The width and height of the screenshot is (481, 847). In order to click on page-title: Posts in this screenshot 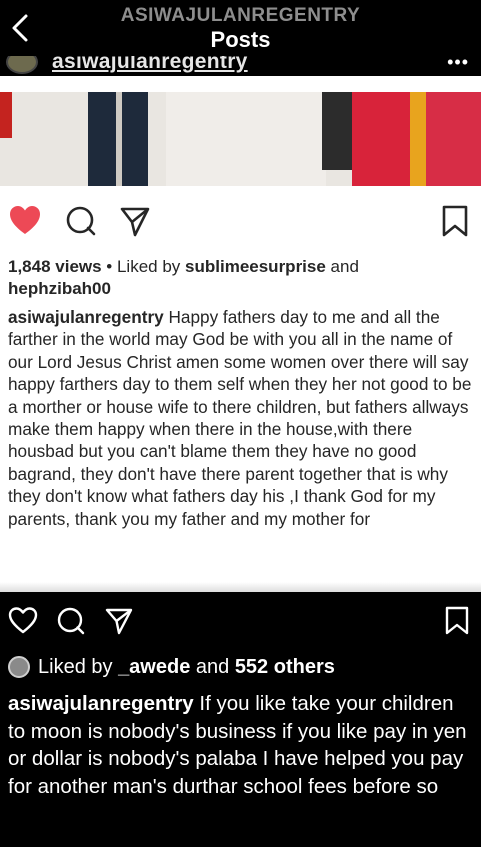, I will do `click(240, 39)`.